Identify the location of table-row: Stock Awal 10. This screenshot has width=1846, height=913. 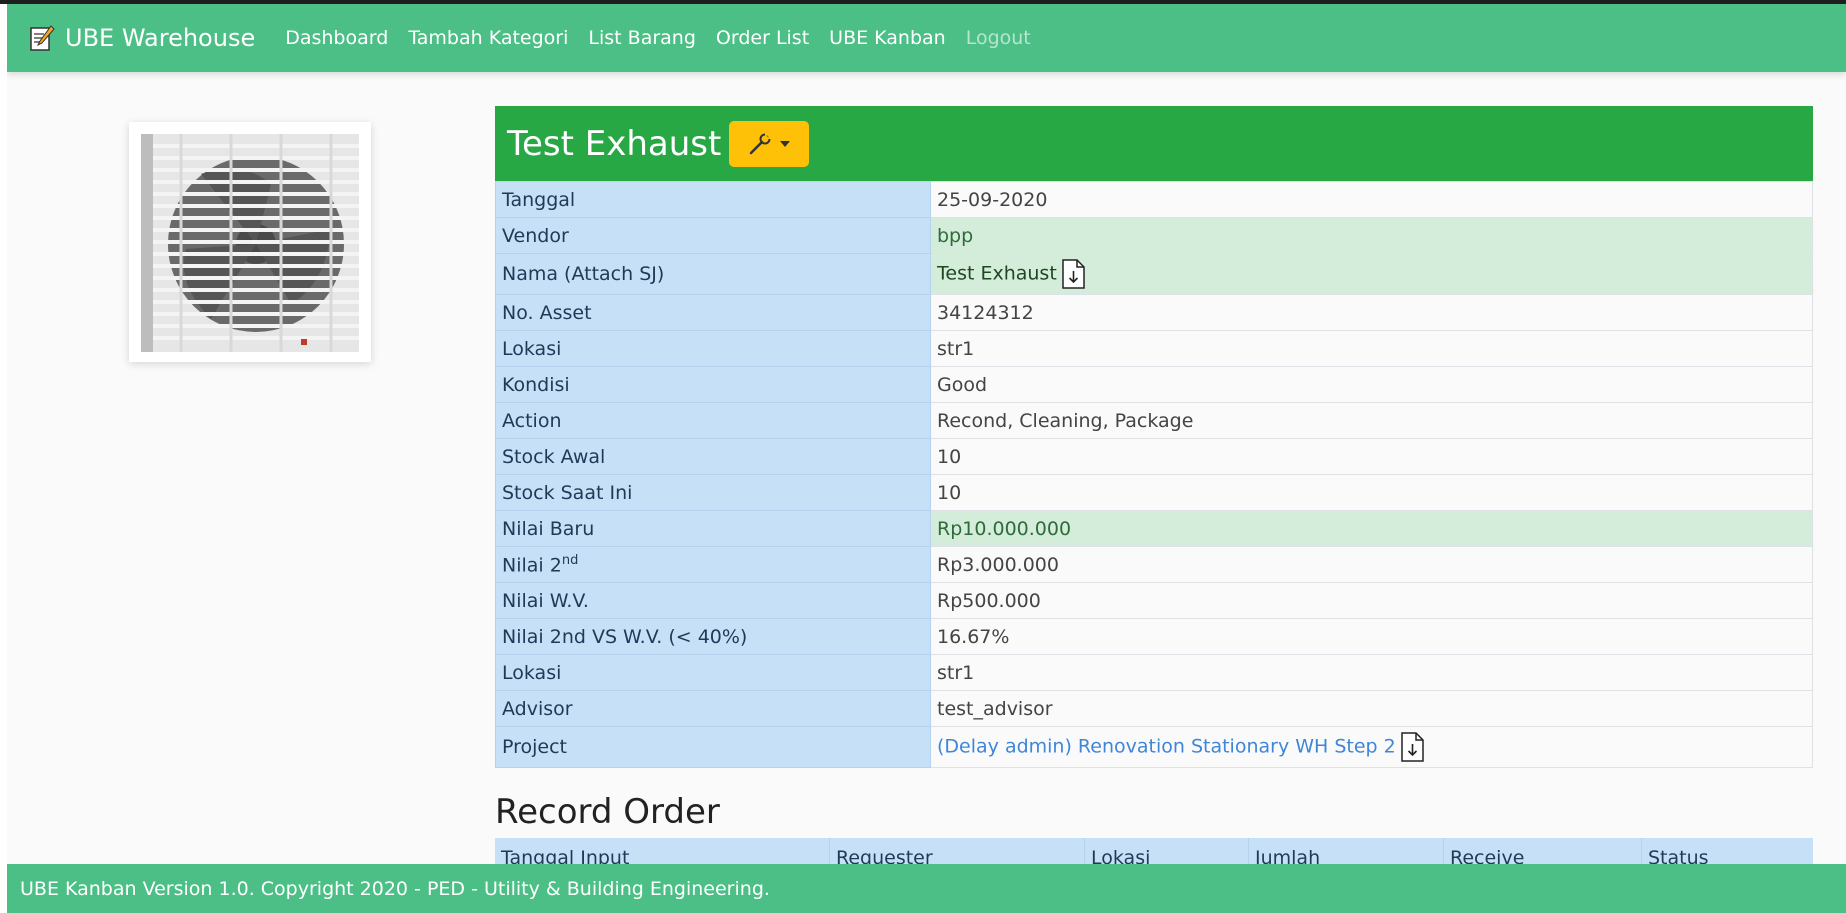
(1154, 456).